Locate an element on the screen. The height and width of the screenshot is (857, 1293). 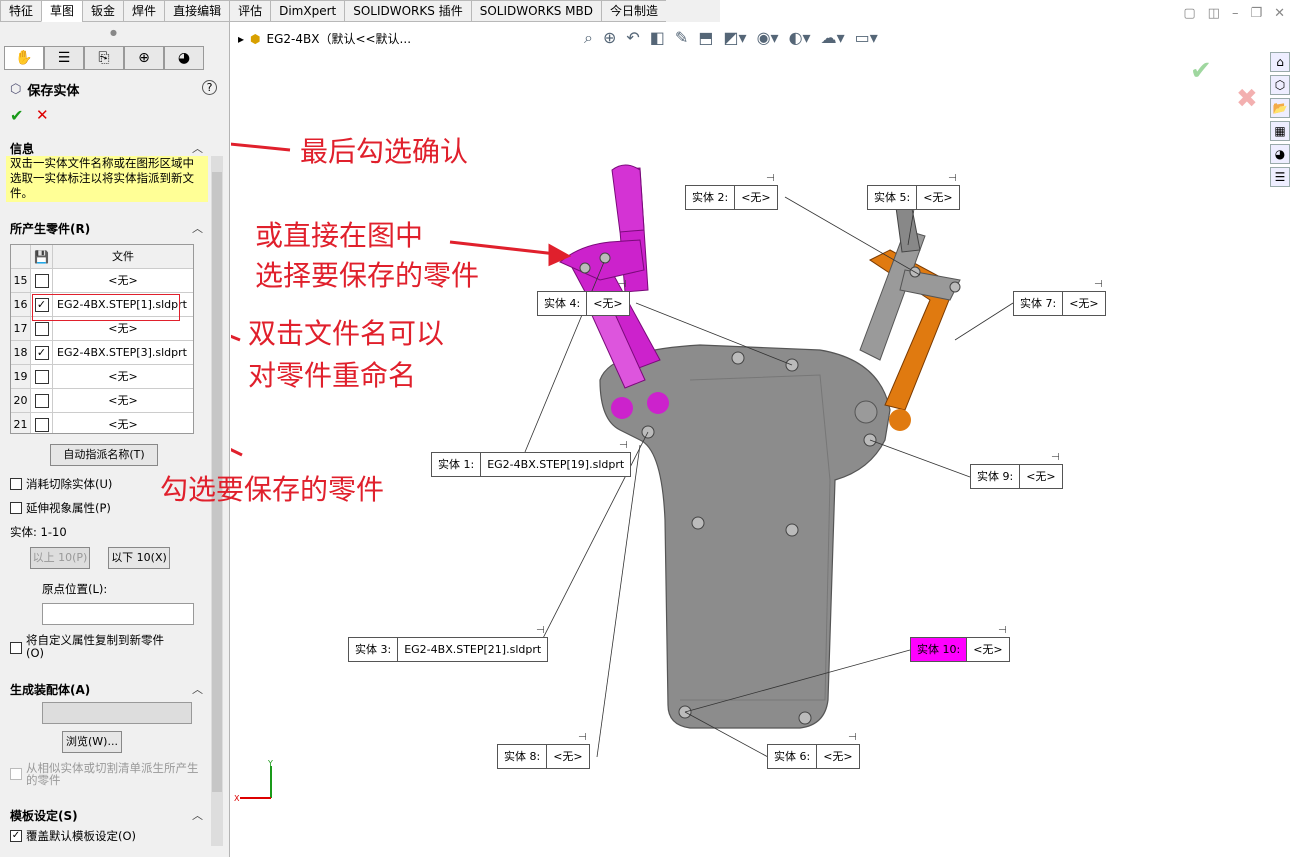
table-row: 18 ✓ EG2-4BX.STEP[3].sldprt is located at coordinates (102, 353).